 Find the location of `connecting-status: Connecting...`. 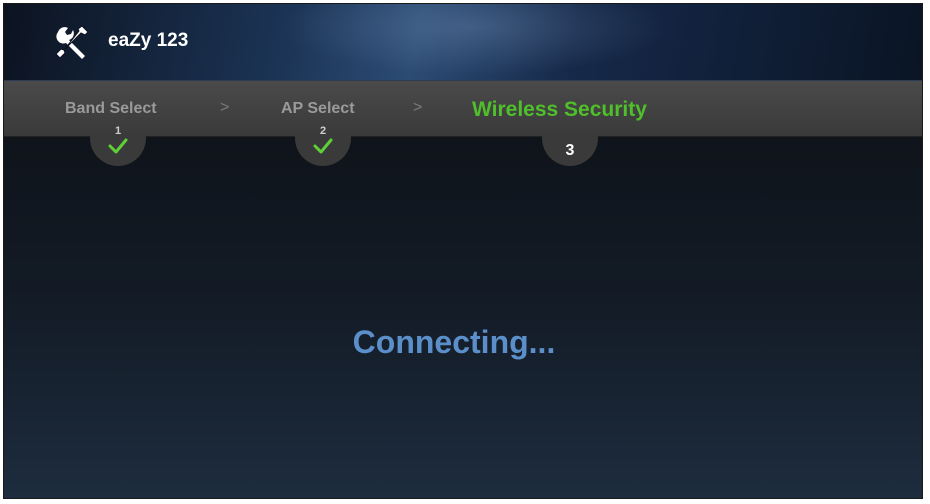

connecting-status: Connecting... is located at coordinates (454, 342).